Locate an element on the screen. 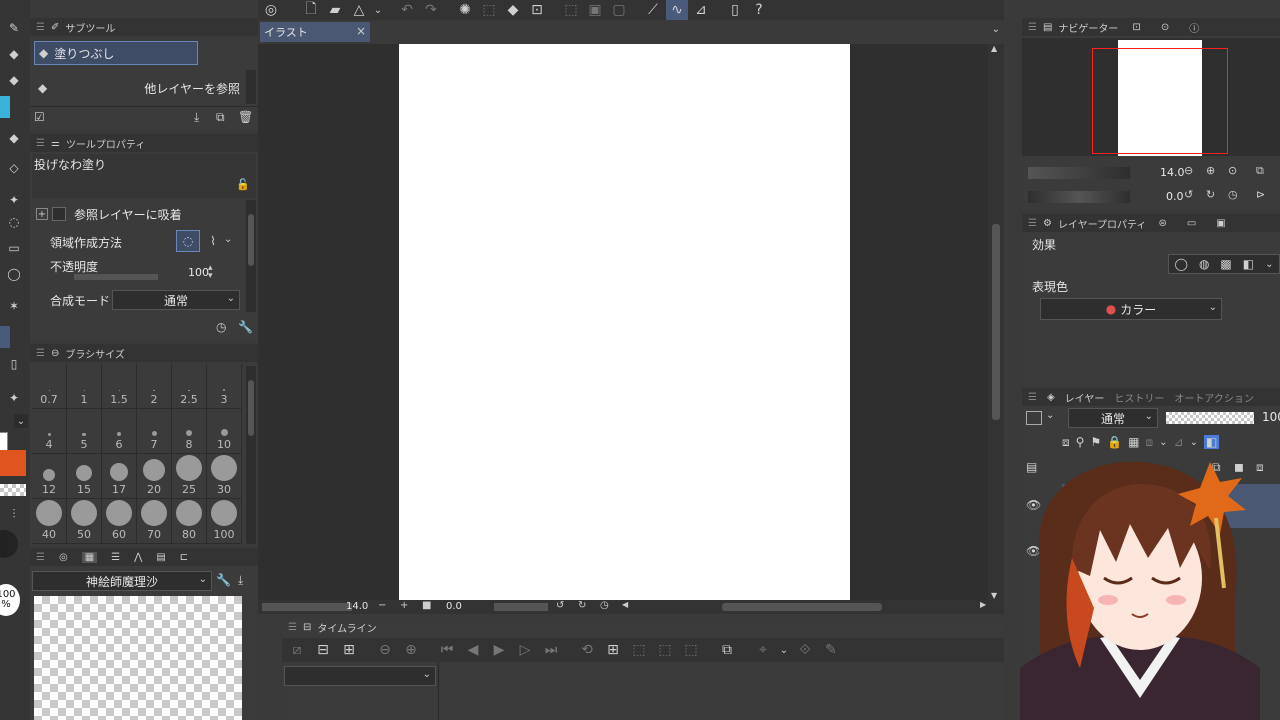 The height and width of the screenshot is (720, 1280). lock-transparency-icon: ▦ is located at coordinates (1133, 442).